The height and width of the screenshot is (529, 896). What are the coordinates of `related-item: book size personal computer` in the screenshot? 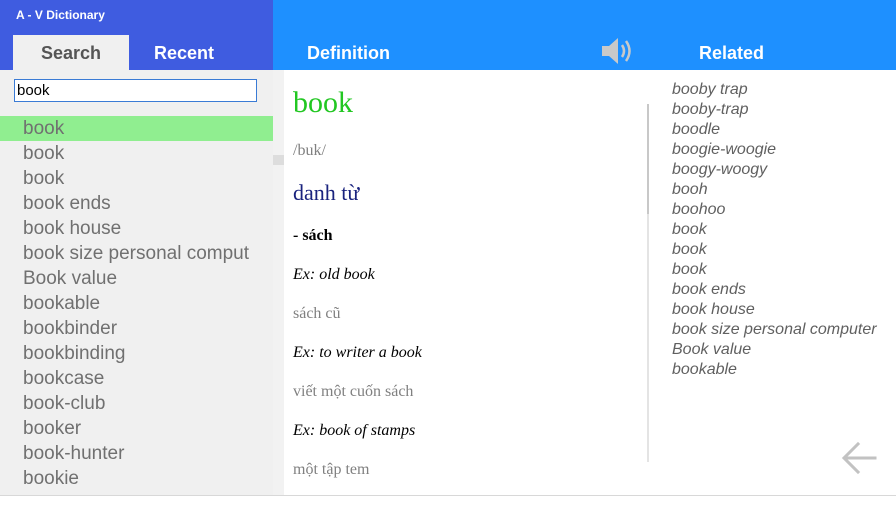 It's located at (784, 330).